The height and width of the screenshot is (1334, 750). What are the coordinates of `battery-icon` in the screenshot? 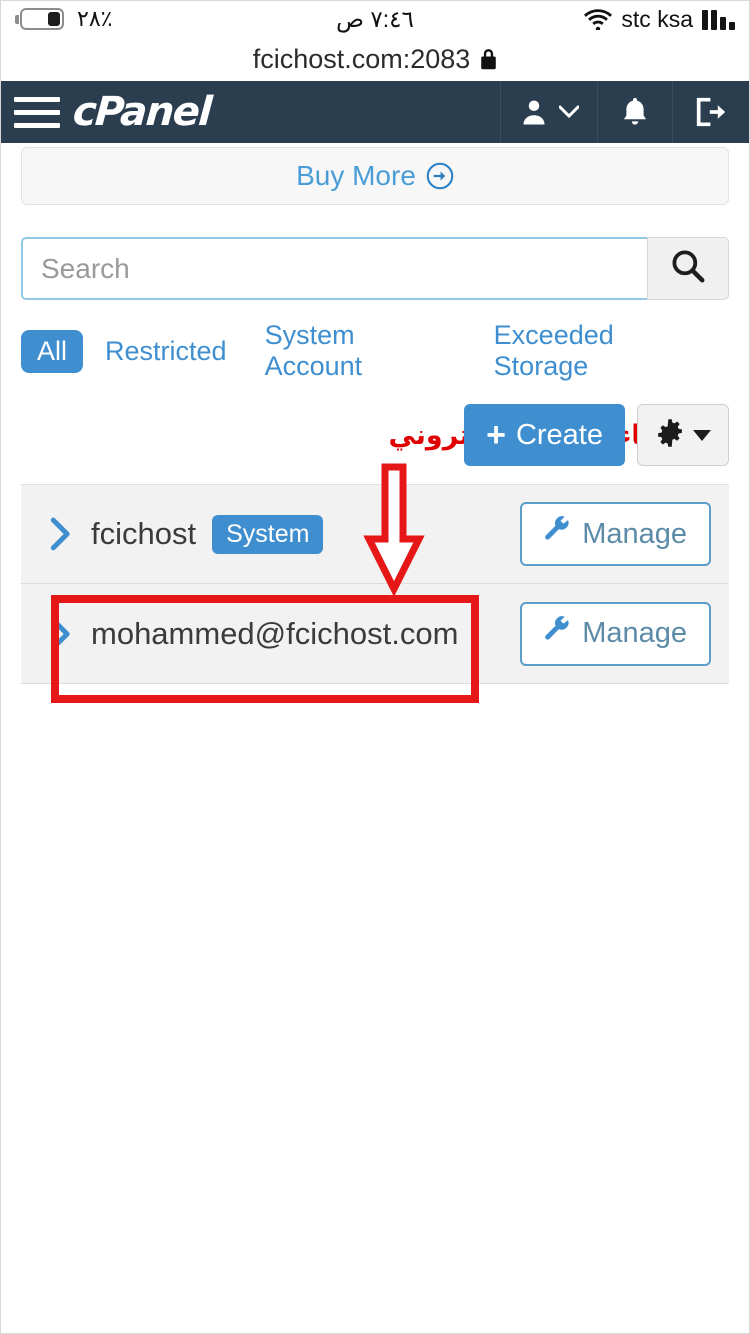 It's located at (39, 19).